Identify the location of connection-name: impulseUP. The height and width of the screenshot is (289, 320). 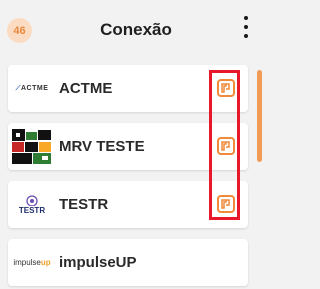
(98, 262).